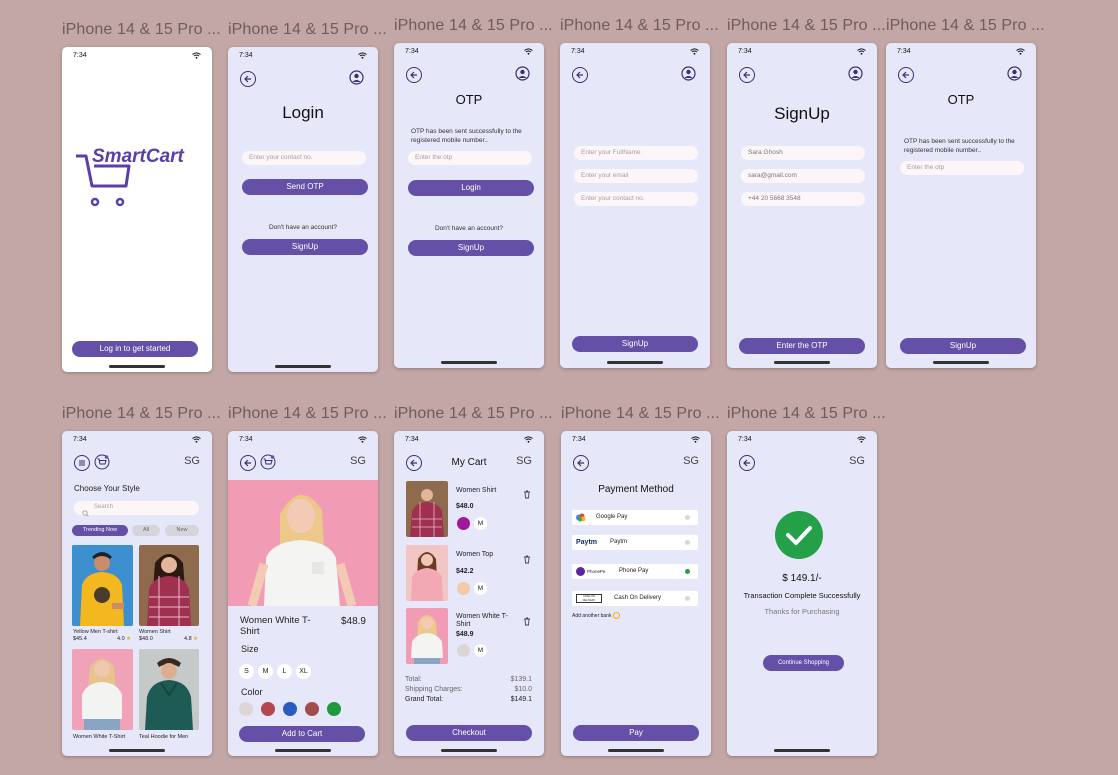  What do you see at coordinates (596, 615) in the screenshot?
I see `add-bank-link: Add another bank` at bounding box center [596, 615].